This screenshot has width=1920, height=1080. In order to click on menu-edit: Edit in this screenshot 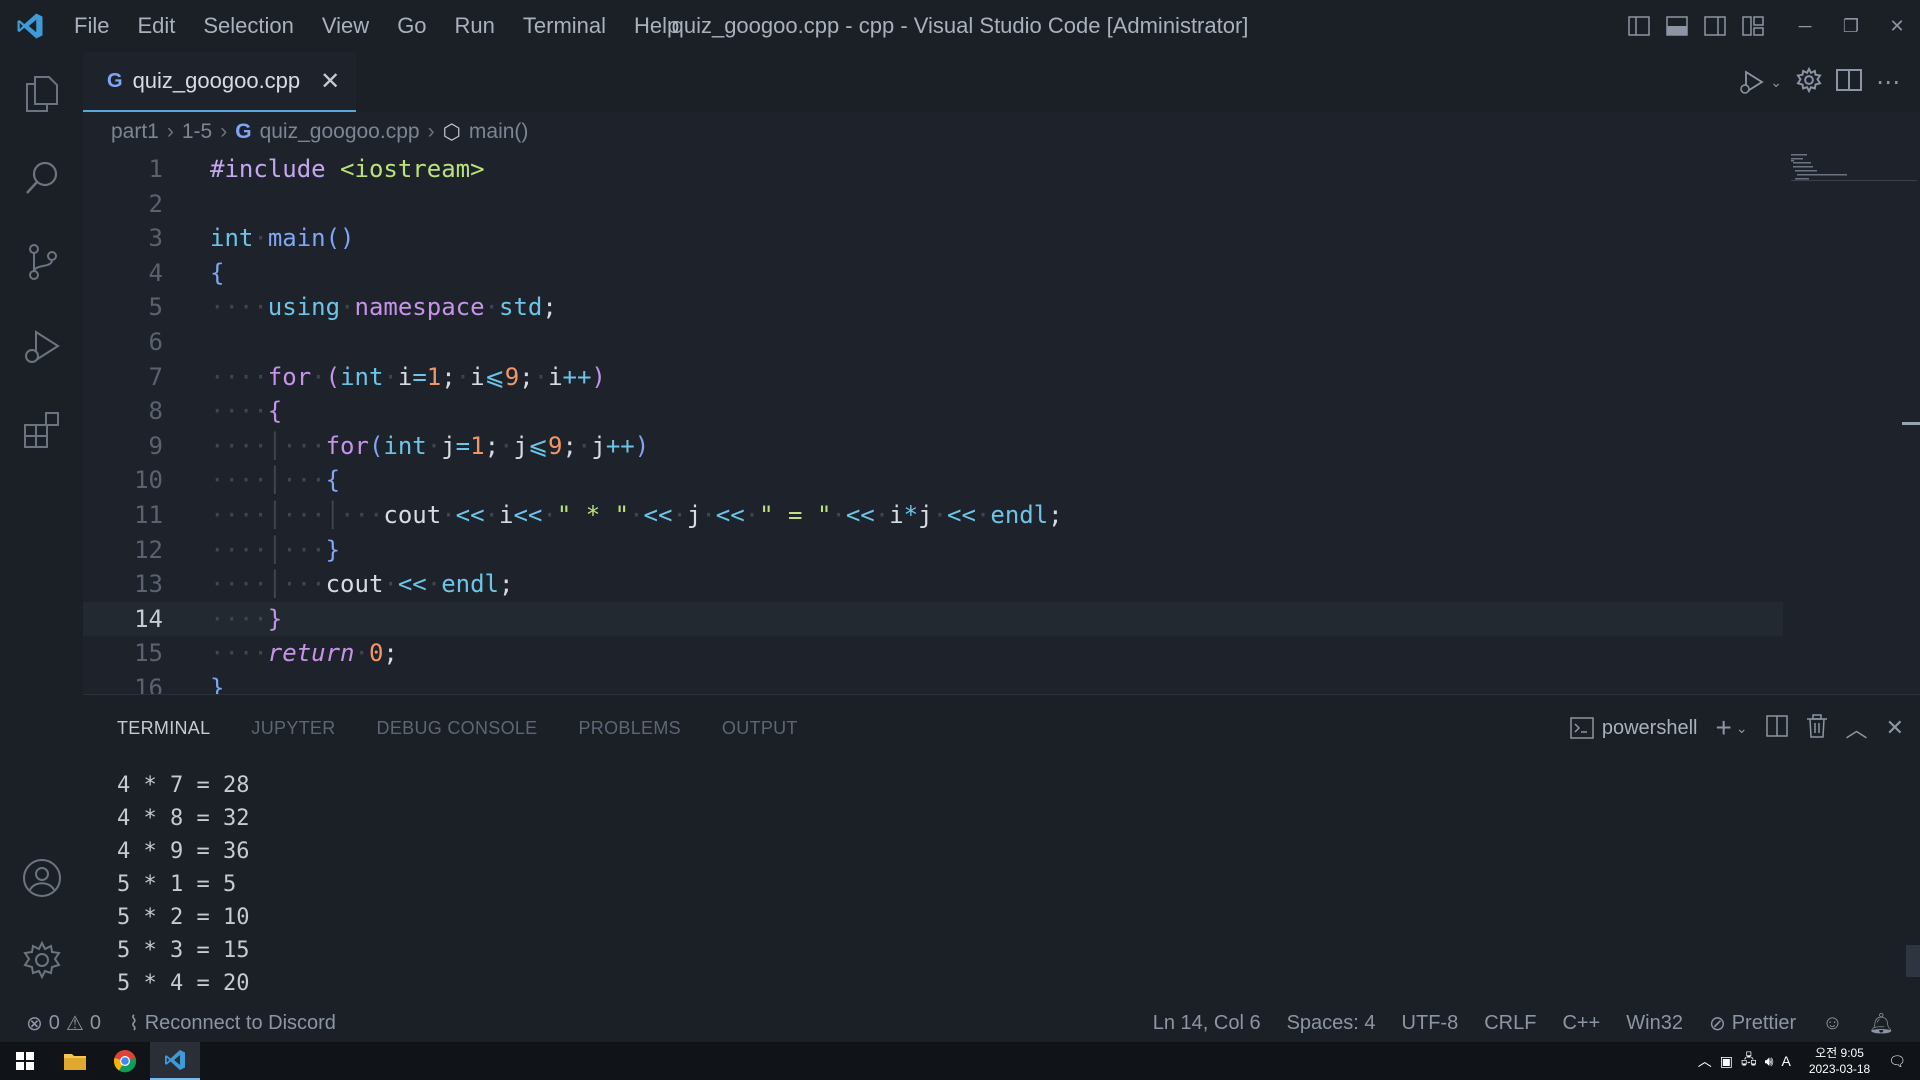, I will do `click(156, 26)`.